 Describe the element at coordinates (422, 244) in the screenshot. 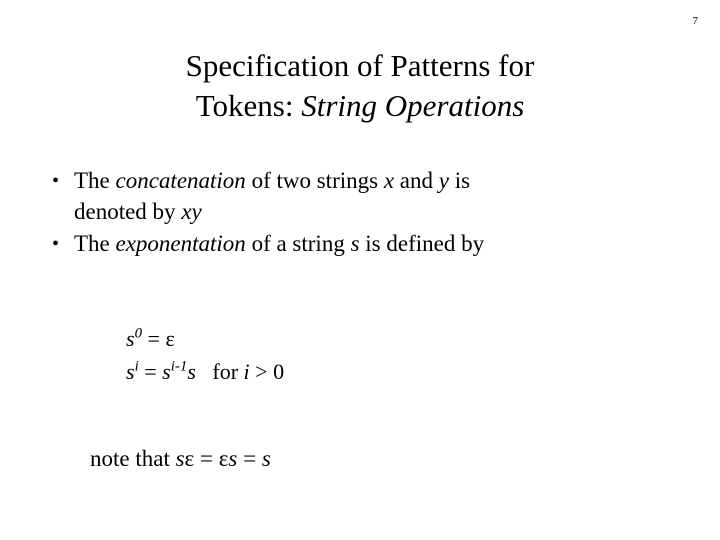

I see `bullet-2-part3: is defined by` at that location.